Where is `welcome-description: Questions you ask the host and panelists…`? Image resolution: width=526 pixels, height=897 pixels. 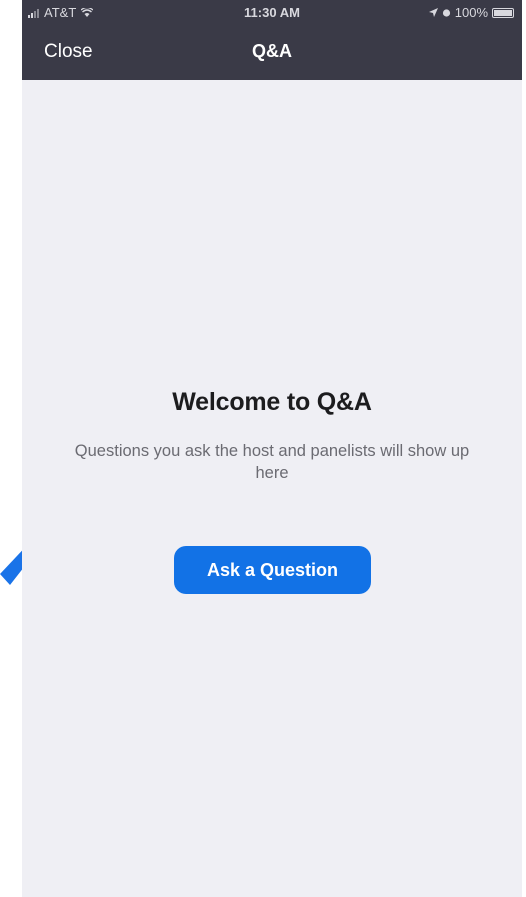
welcome-description: Questions you ask the host and panelists… is located at coordinates (272, 462).